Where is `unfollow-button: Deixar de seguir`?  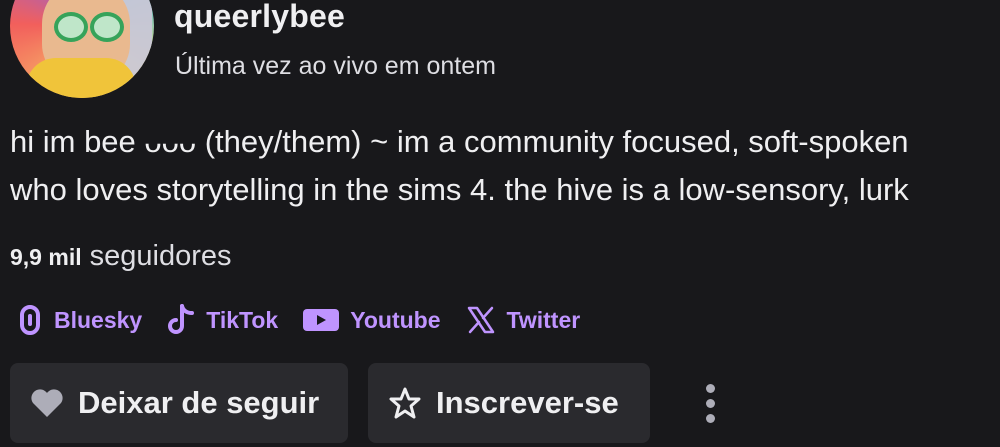
unfollow-button: Deixar de seguir is located at coordinates (179, 403).